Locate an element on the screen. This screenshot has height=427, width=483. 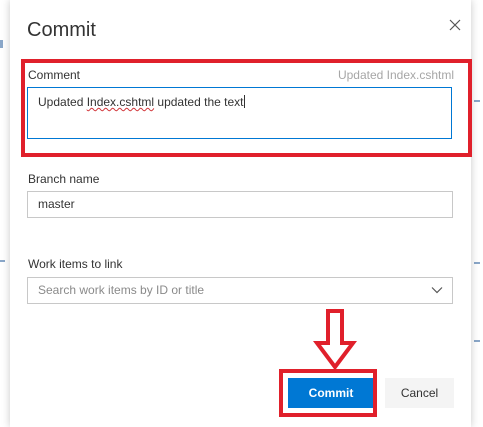
dialog-title: Commit is located at coordinates (61, 30).